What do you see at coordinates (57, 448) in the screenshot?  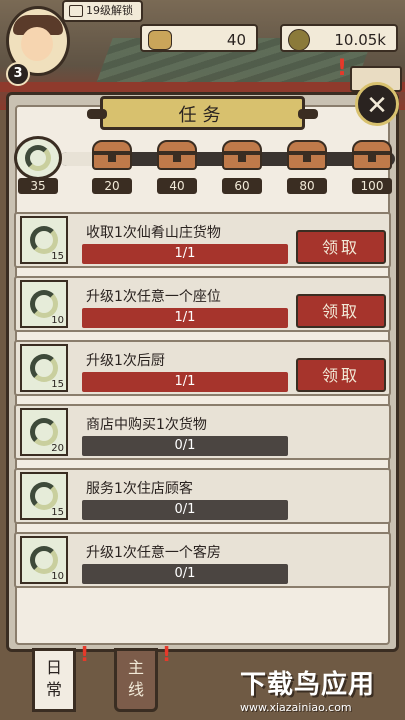 I see `quest-reward-amount: 20` at bounding box center [57, 448].